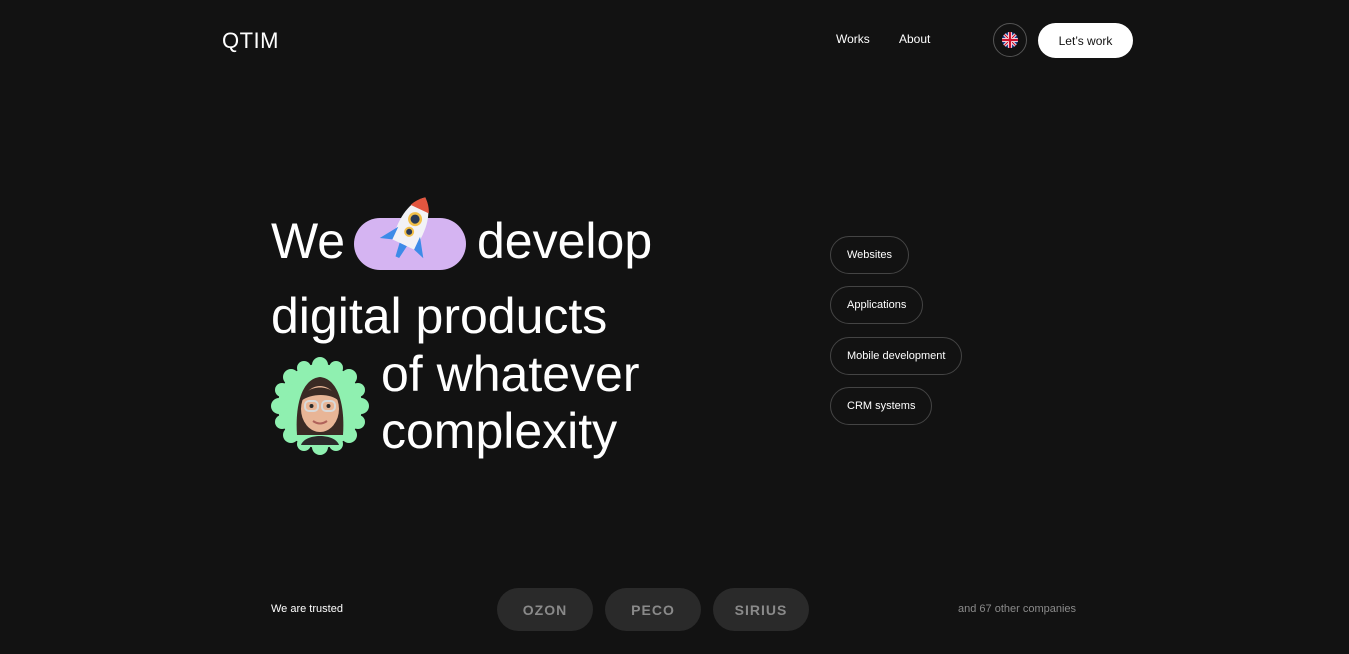  What do you see at coordinates (404, 228) in the screenshot?
I see `rocket-icon` at bounding box center [404, 228].